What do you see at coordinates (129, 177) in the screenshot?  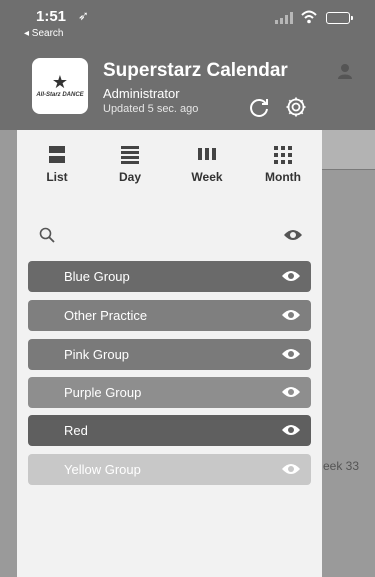 I see `view-day-label: Day` at bounding box center [129, 177].